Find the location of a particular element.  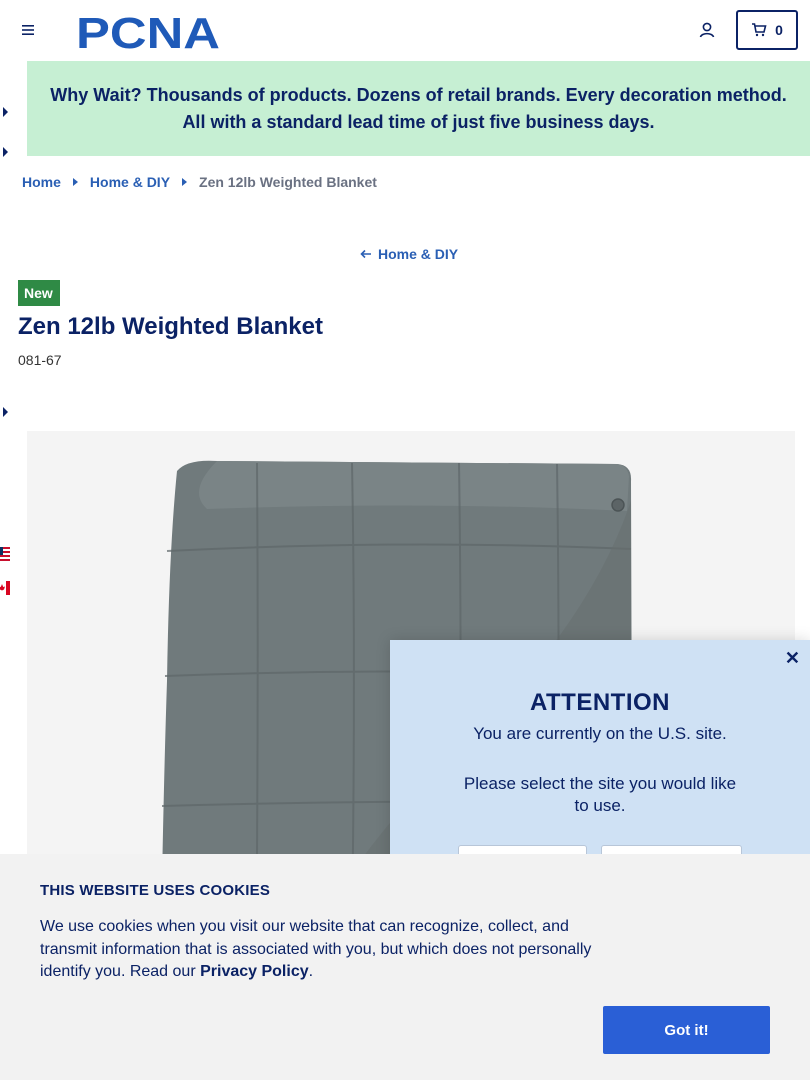

site-header: PCNA 0 is located at coordinates (405, 30).